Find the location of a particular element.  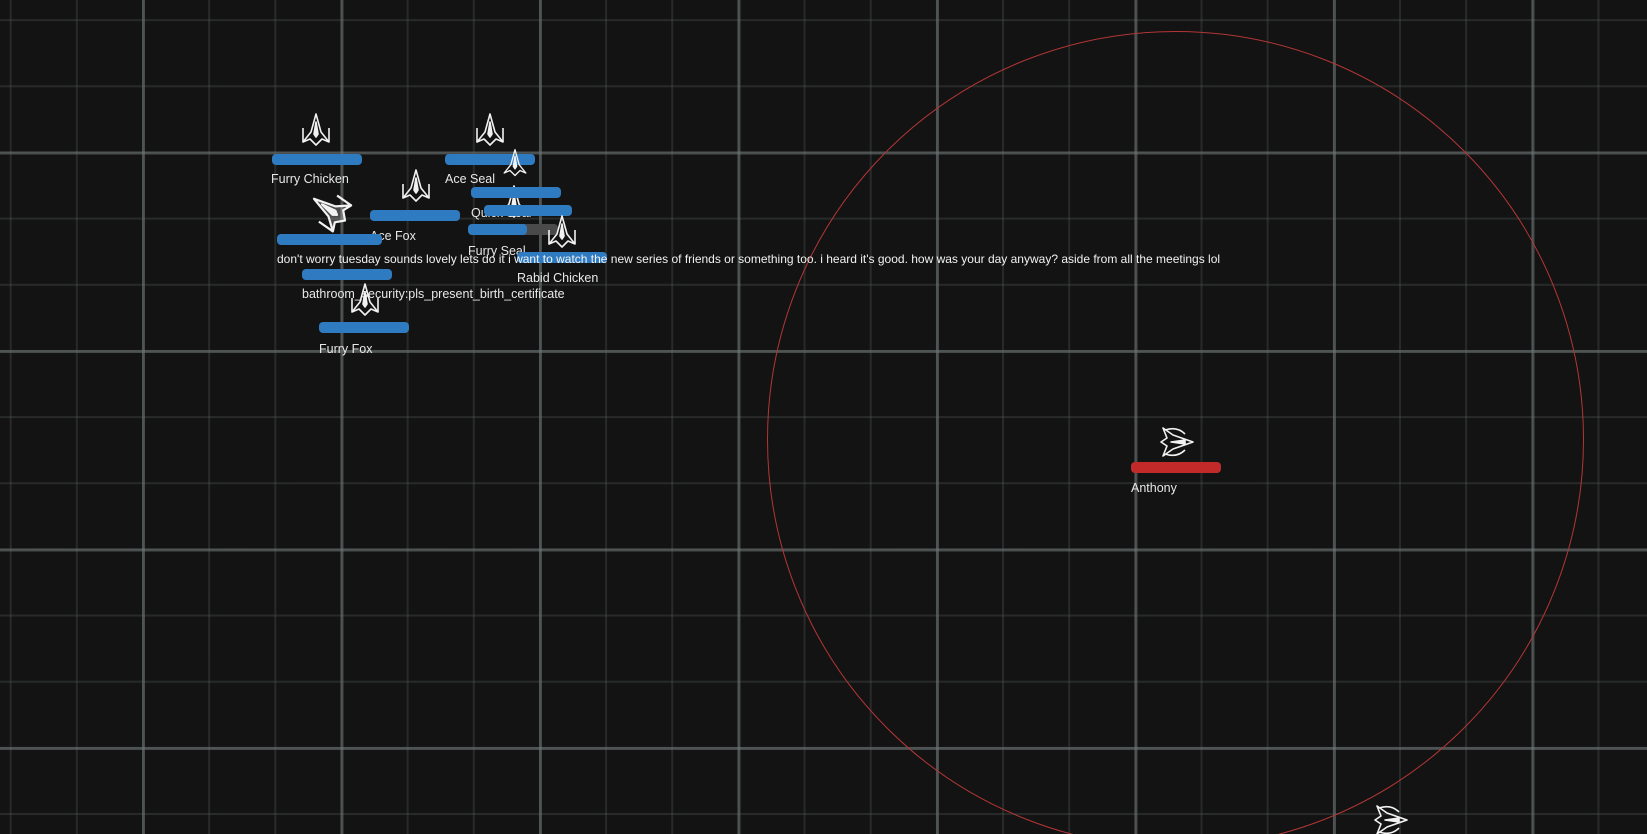

player-name-label: Anthony is located at coordinates (1154, 488).